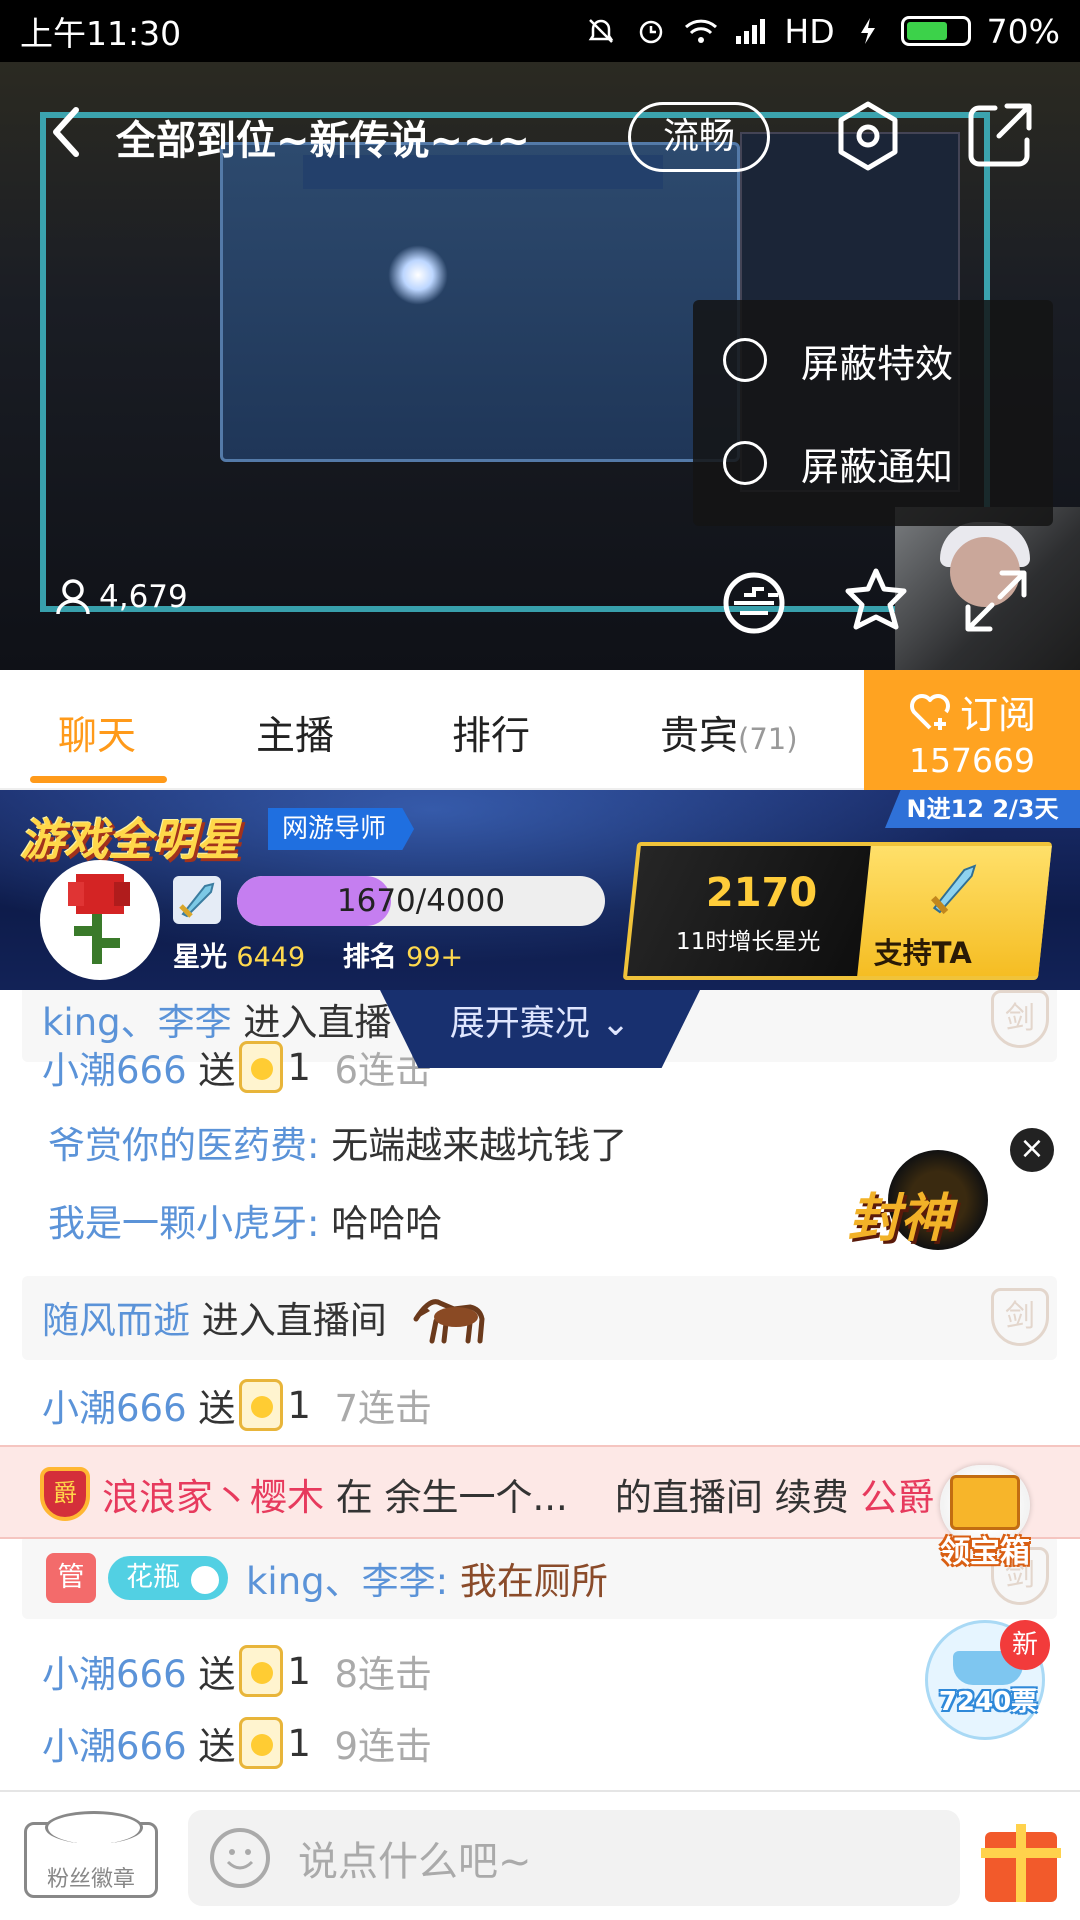  What do you see at coordinates (930, 711) in the screenshot?
I see `heart-plus-icon` at bounding box center [930, 711].